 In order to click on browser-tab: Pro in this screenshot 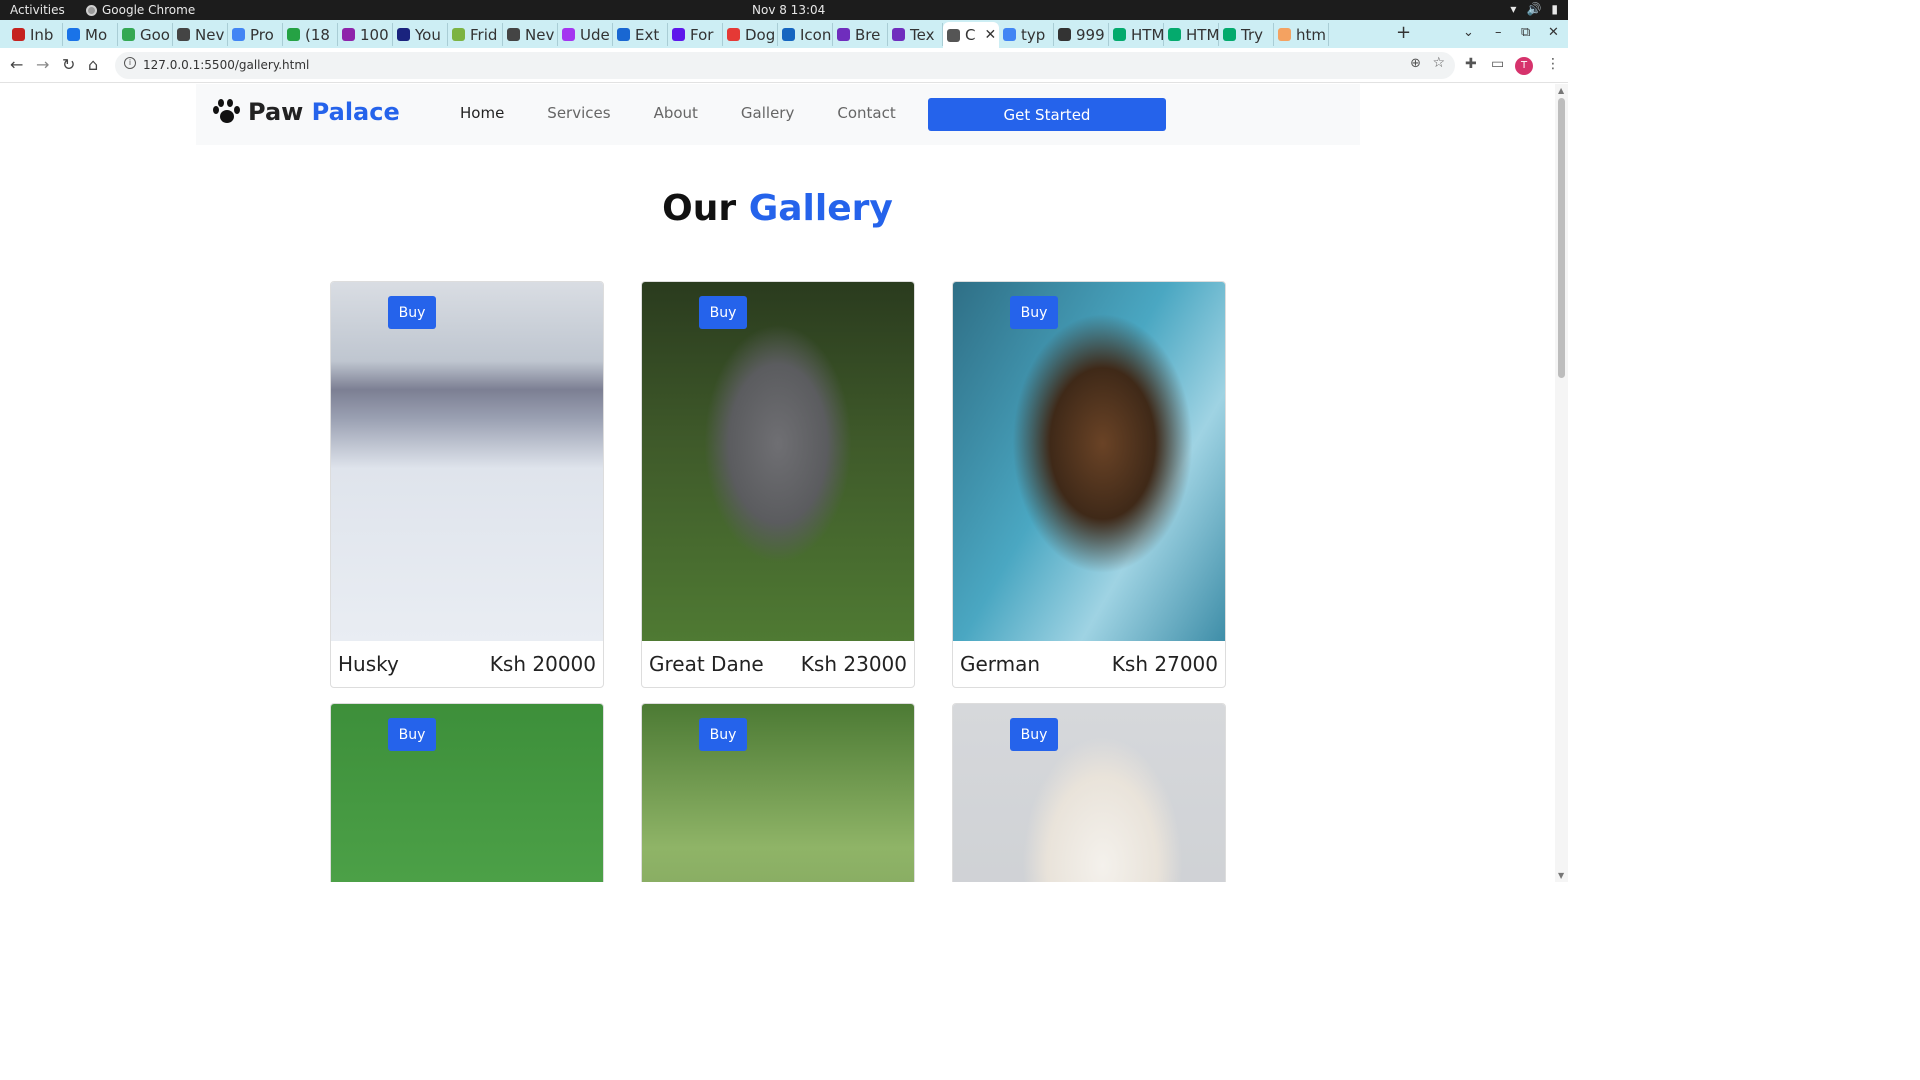, I will do `click(255, 34)`.